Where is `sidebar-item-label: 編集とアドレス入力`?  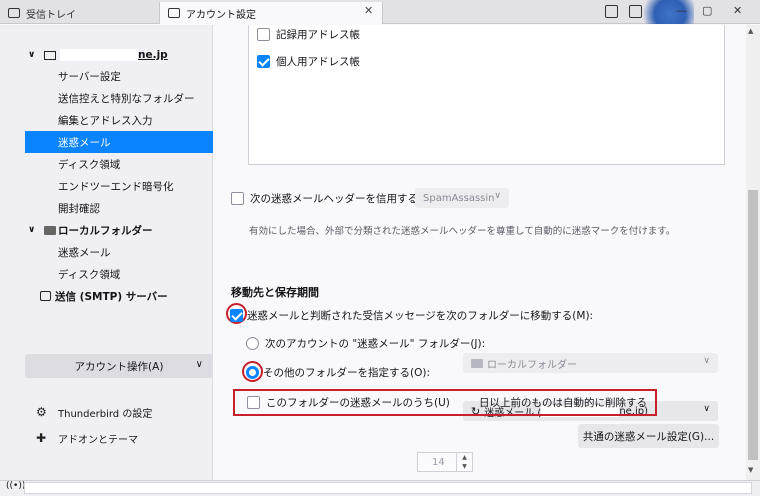 sidebar-item-label: 編集とアドレス入力 is located at coordinates (105, 120).